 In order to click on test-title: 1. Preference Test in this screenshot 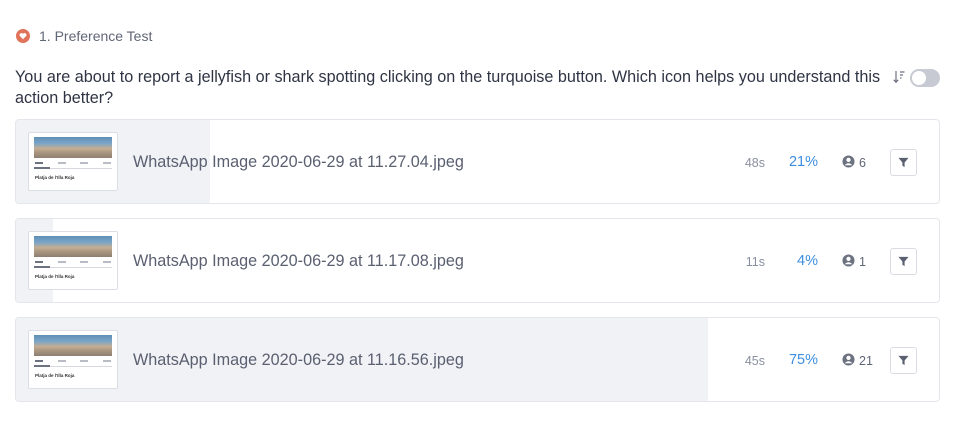, I will do `click(96, 36)`.